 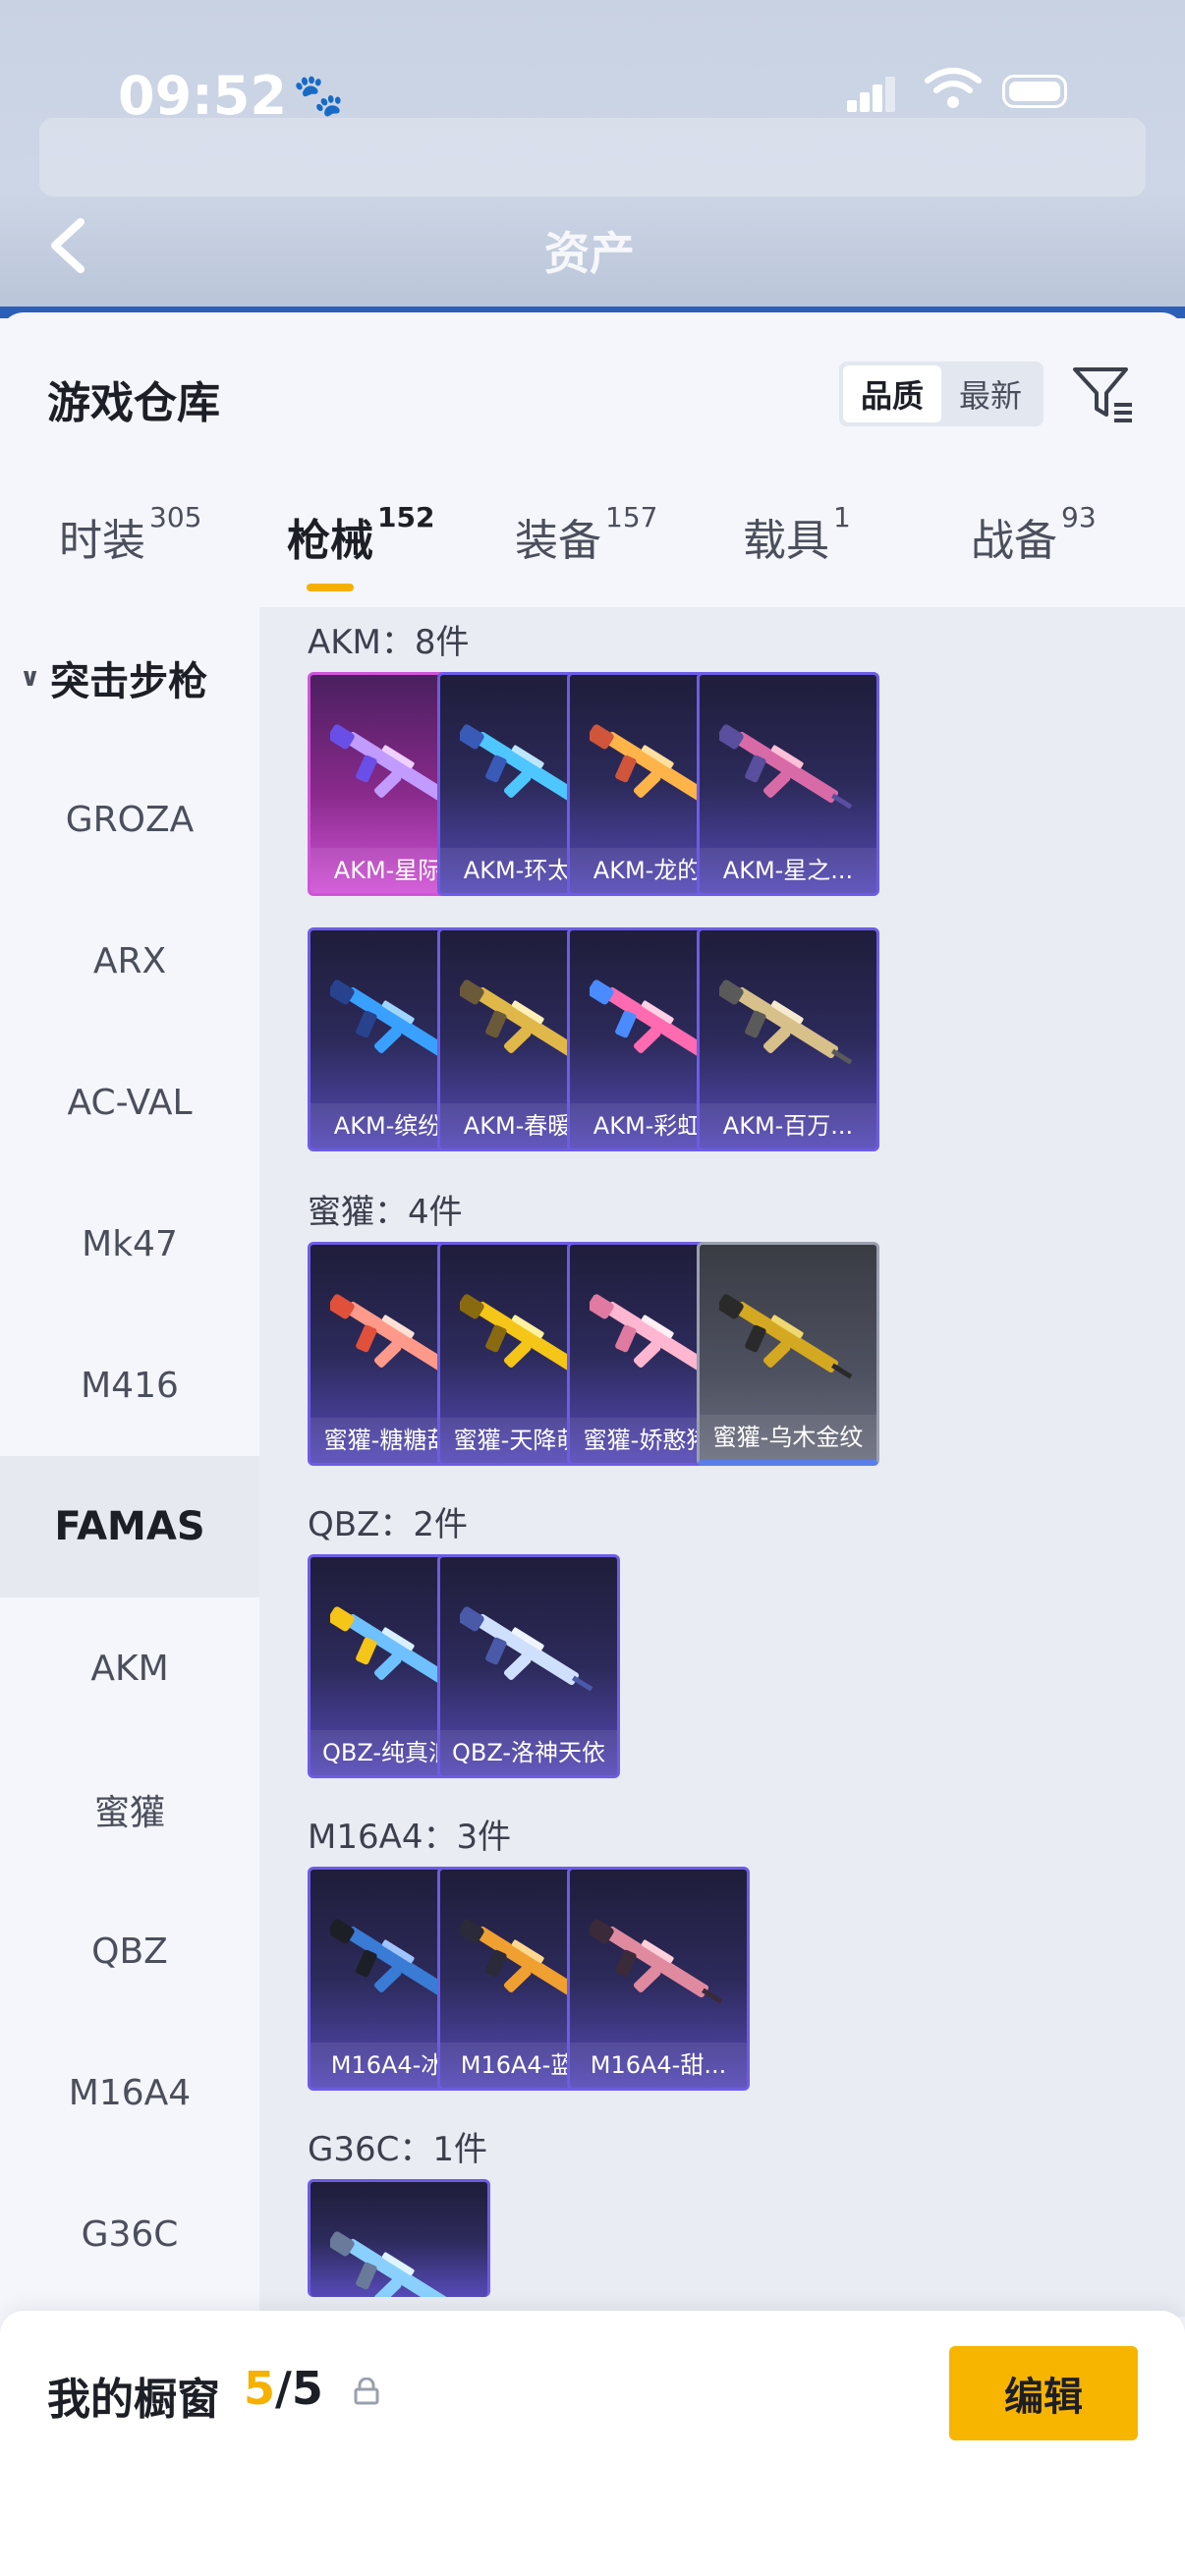 What do you see at coordinates (130, 1102) in the screenshot?
I see `category-item-ac-val: AC-VAL` at bounding box center [130, 1102].